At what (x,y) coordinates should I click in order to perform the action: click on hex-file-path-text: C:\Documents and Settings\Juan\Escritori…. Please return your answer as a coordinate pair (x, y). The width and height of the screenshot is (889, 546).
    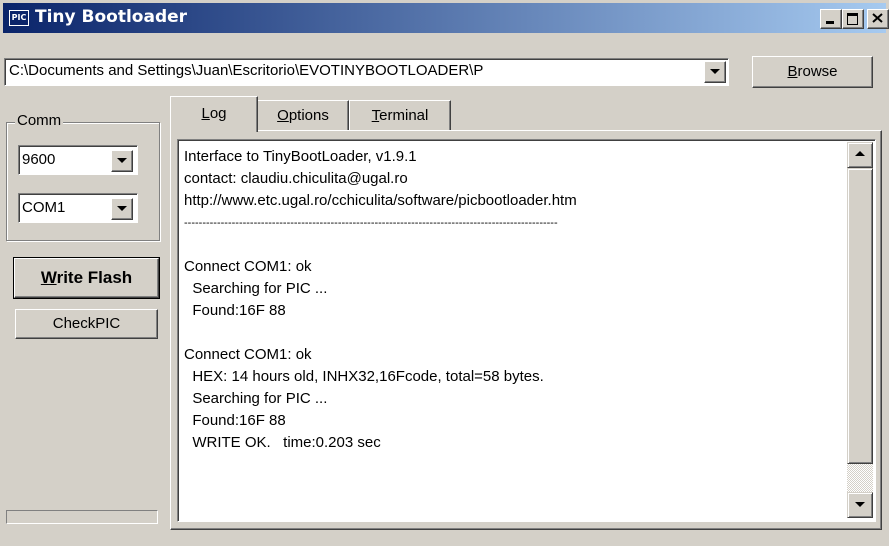
    Looking at the image, I should click on (354, 70).